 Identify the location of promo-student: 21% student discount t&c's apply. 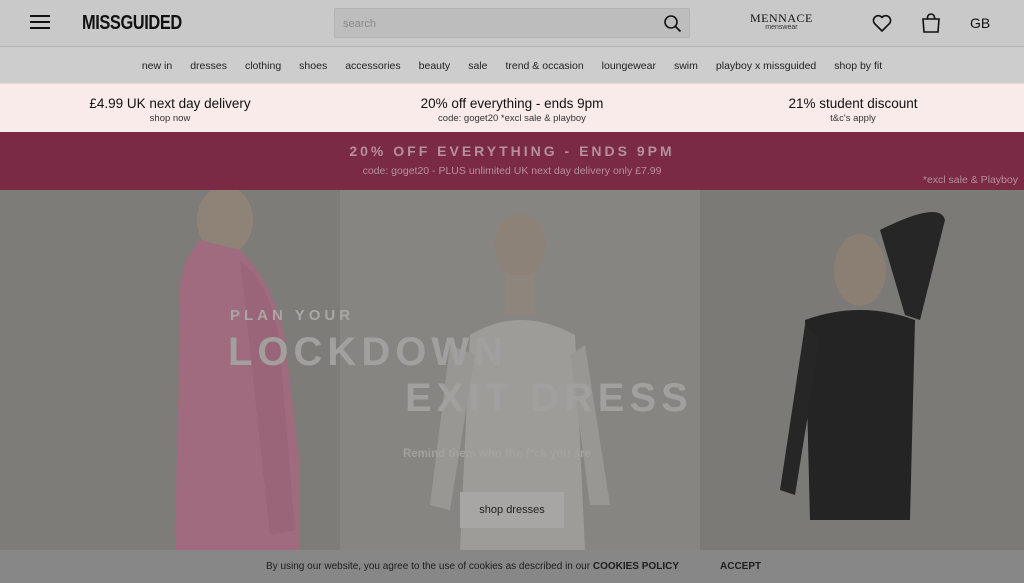
(853, 110).